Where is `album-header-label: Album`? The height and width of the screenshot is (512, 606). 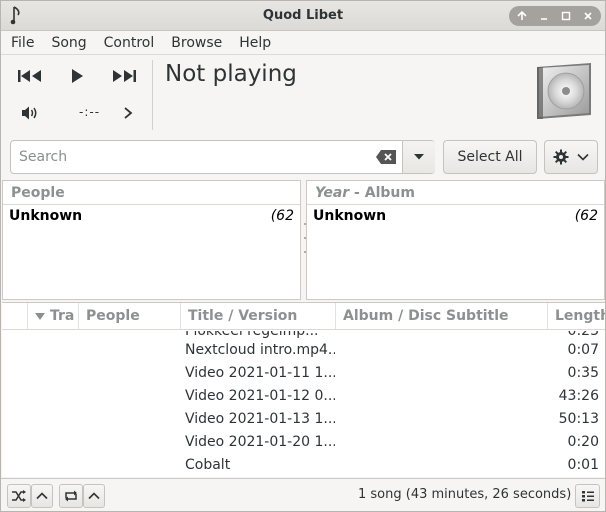 album-header-label: Album is located at coordinates (389, 192).